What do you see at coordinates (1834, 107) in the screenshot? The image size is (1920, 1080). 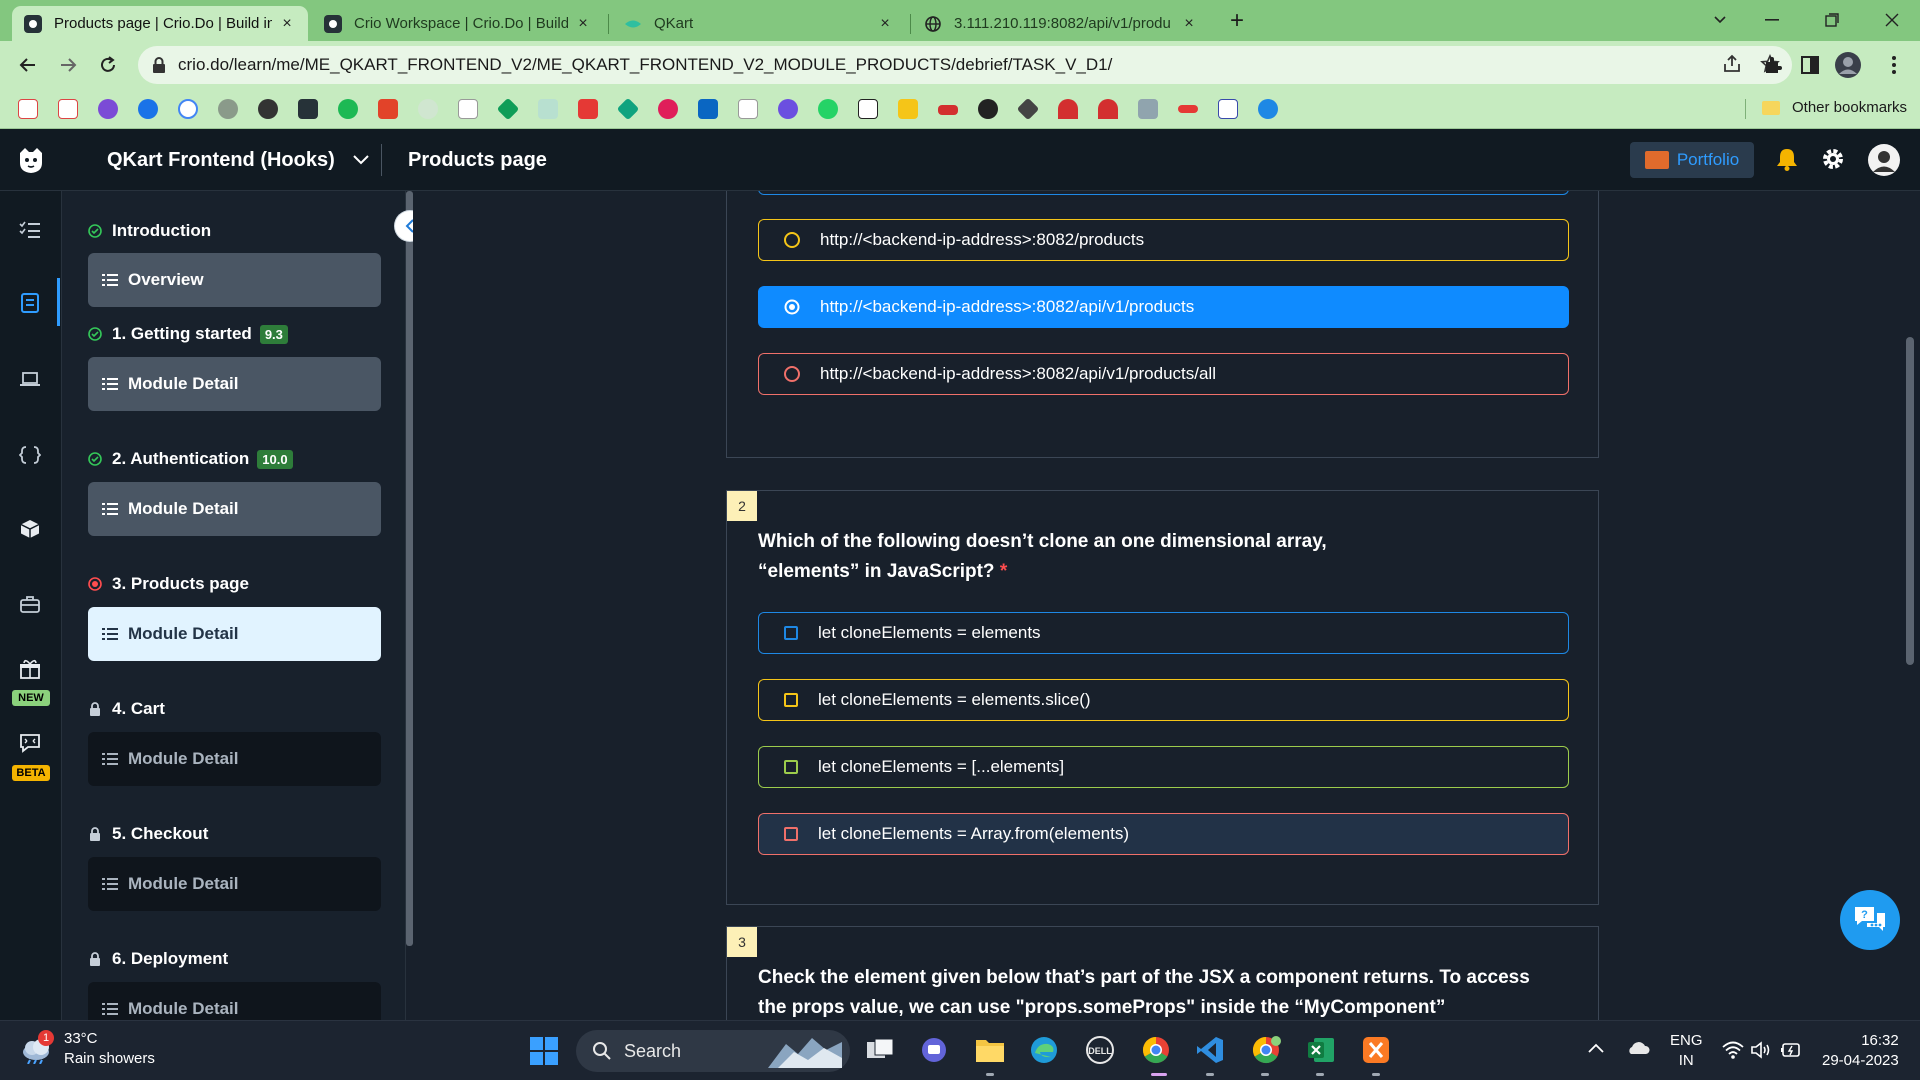 I see `other-bookmarks-folder: Other bookmarks` at bounding box center [1834, 107].